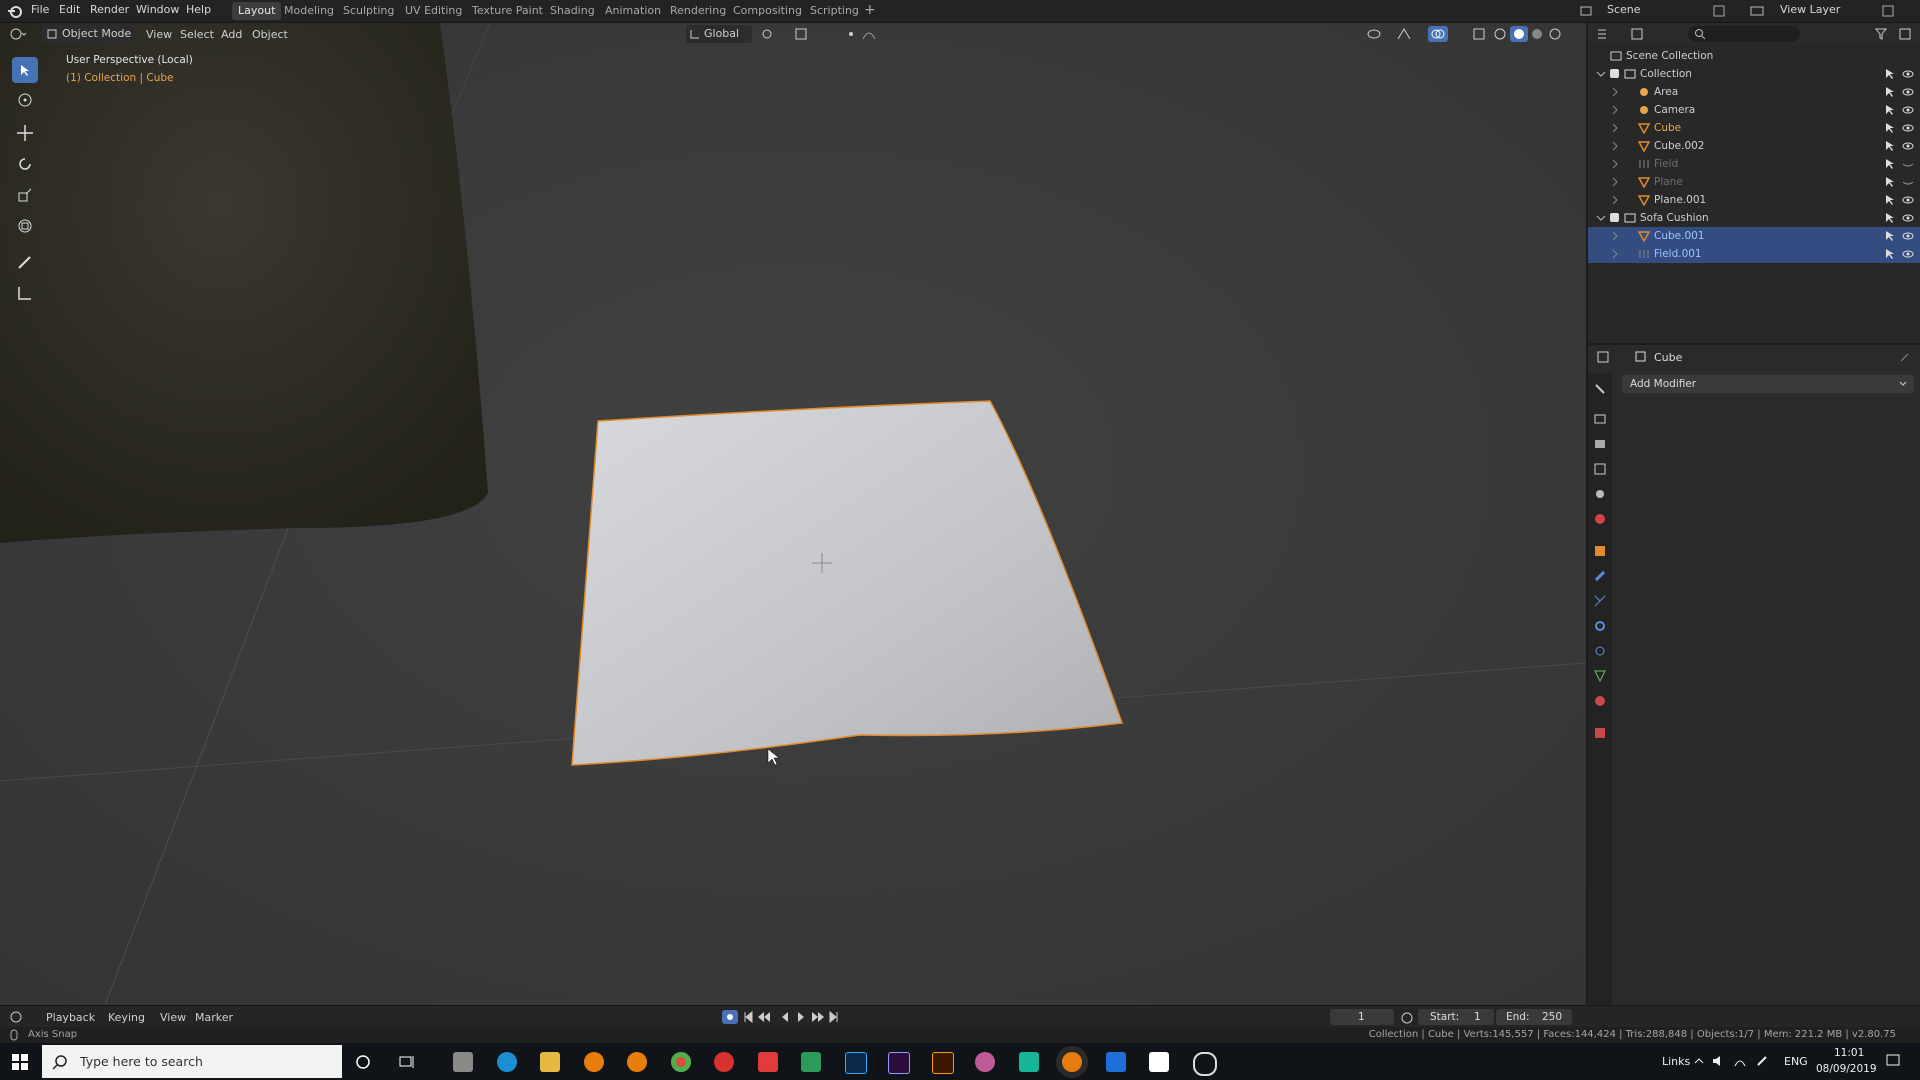 This screenshot has width=1920, height=1080. What do you see at coordinates (811, 1062) in the screenshot?
I see `media-player-icon` at bounding box center [811, 1062].